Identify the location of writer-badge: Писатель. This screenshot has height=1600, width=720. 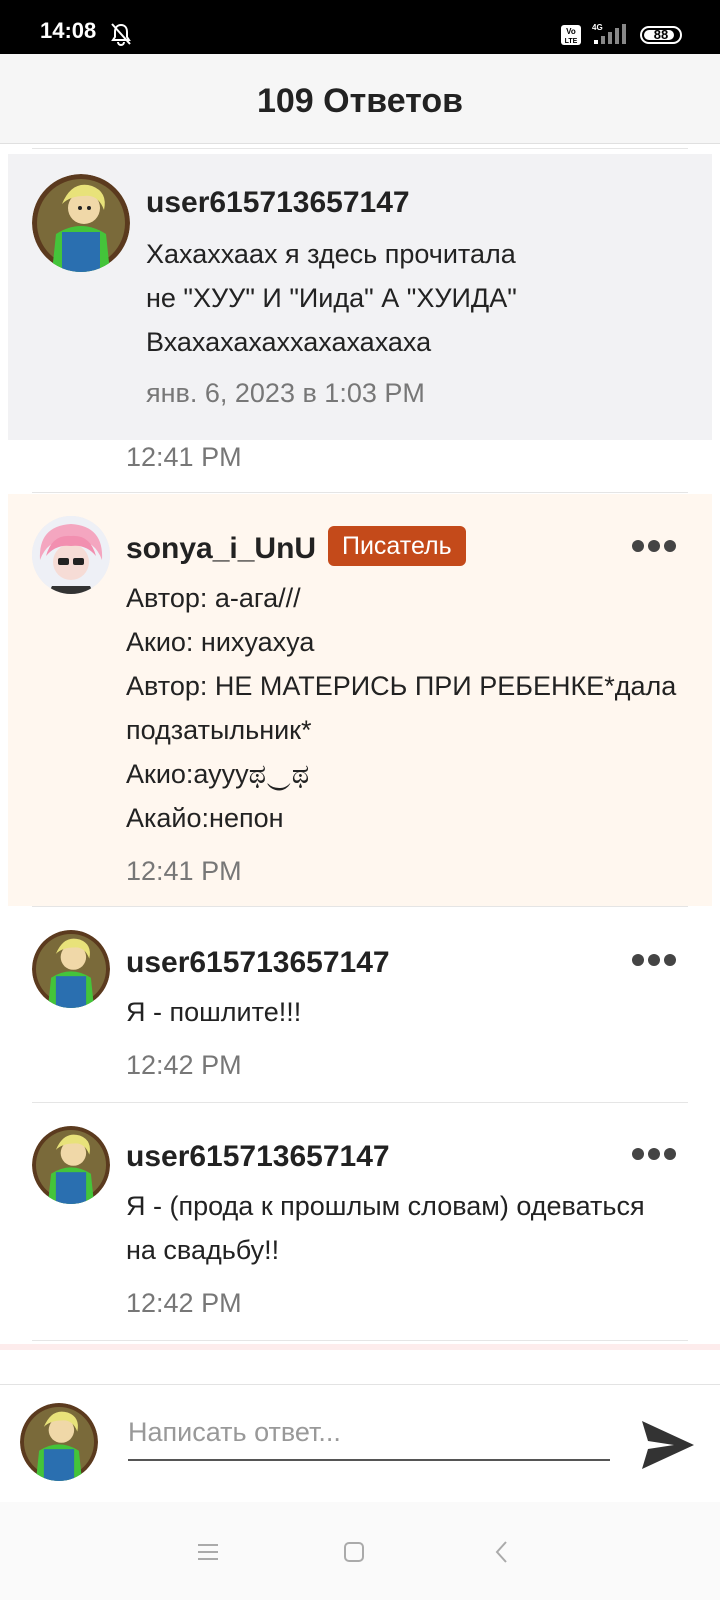
(397, 546).